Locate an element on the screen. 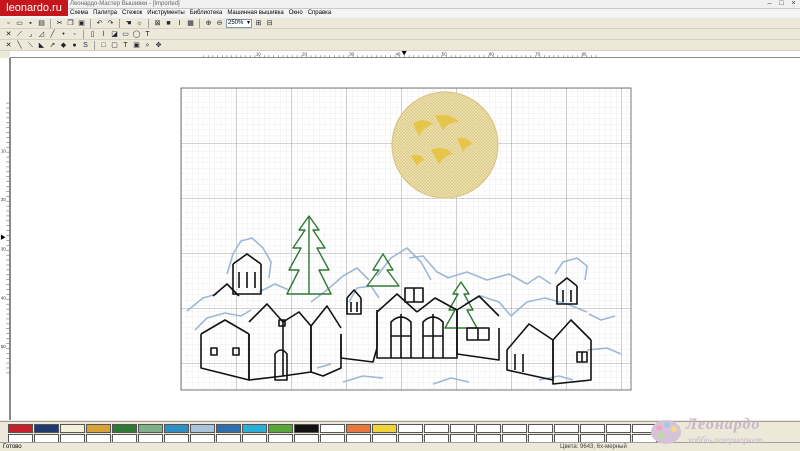 The width and height of the screenshot is (800, 451). menu-item-tools: Инструменты is located at coordinates (165, 13).